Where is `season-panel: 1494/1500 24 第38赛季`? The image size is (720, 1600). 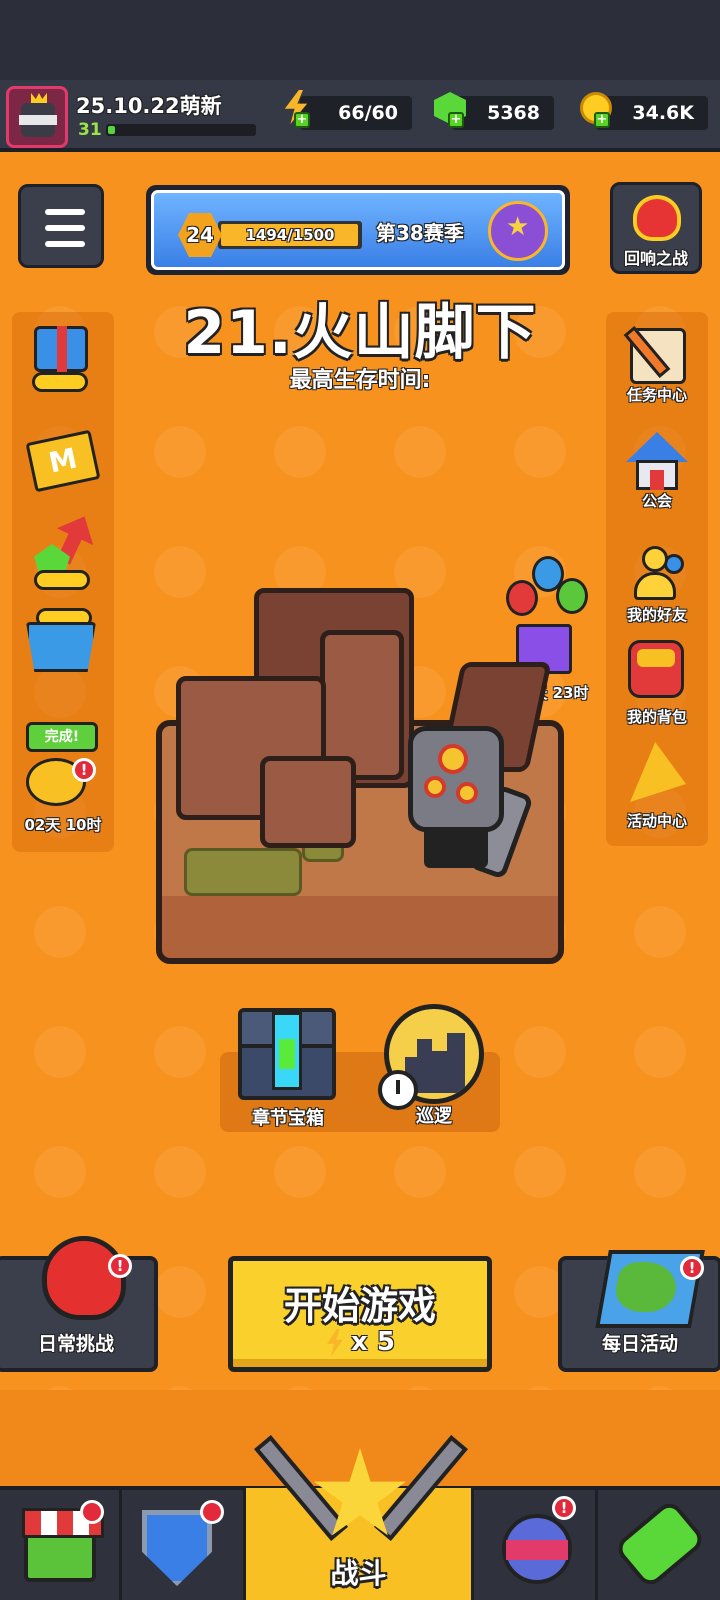
season-panel: 1494/1500 24 第38赛季 is located at coordinates (358, 230).